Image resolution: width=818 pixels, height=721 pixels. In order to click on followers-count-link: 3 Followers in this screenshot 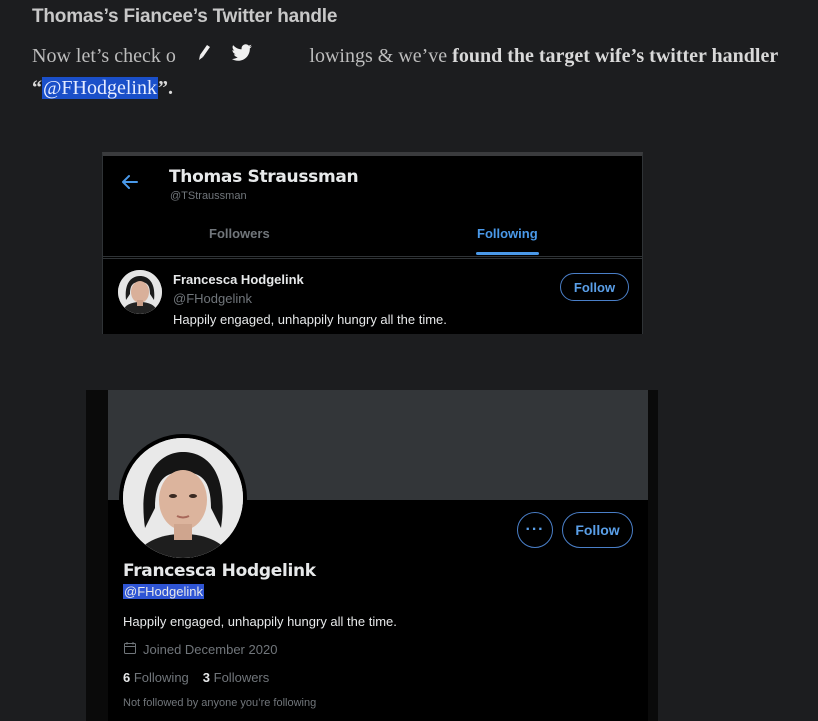, I will do `click(236, 677)`.